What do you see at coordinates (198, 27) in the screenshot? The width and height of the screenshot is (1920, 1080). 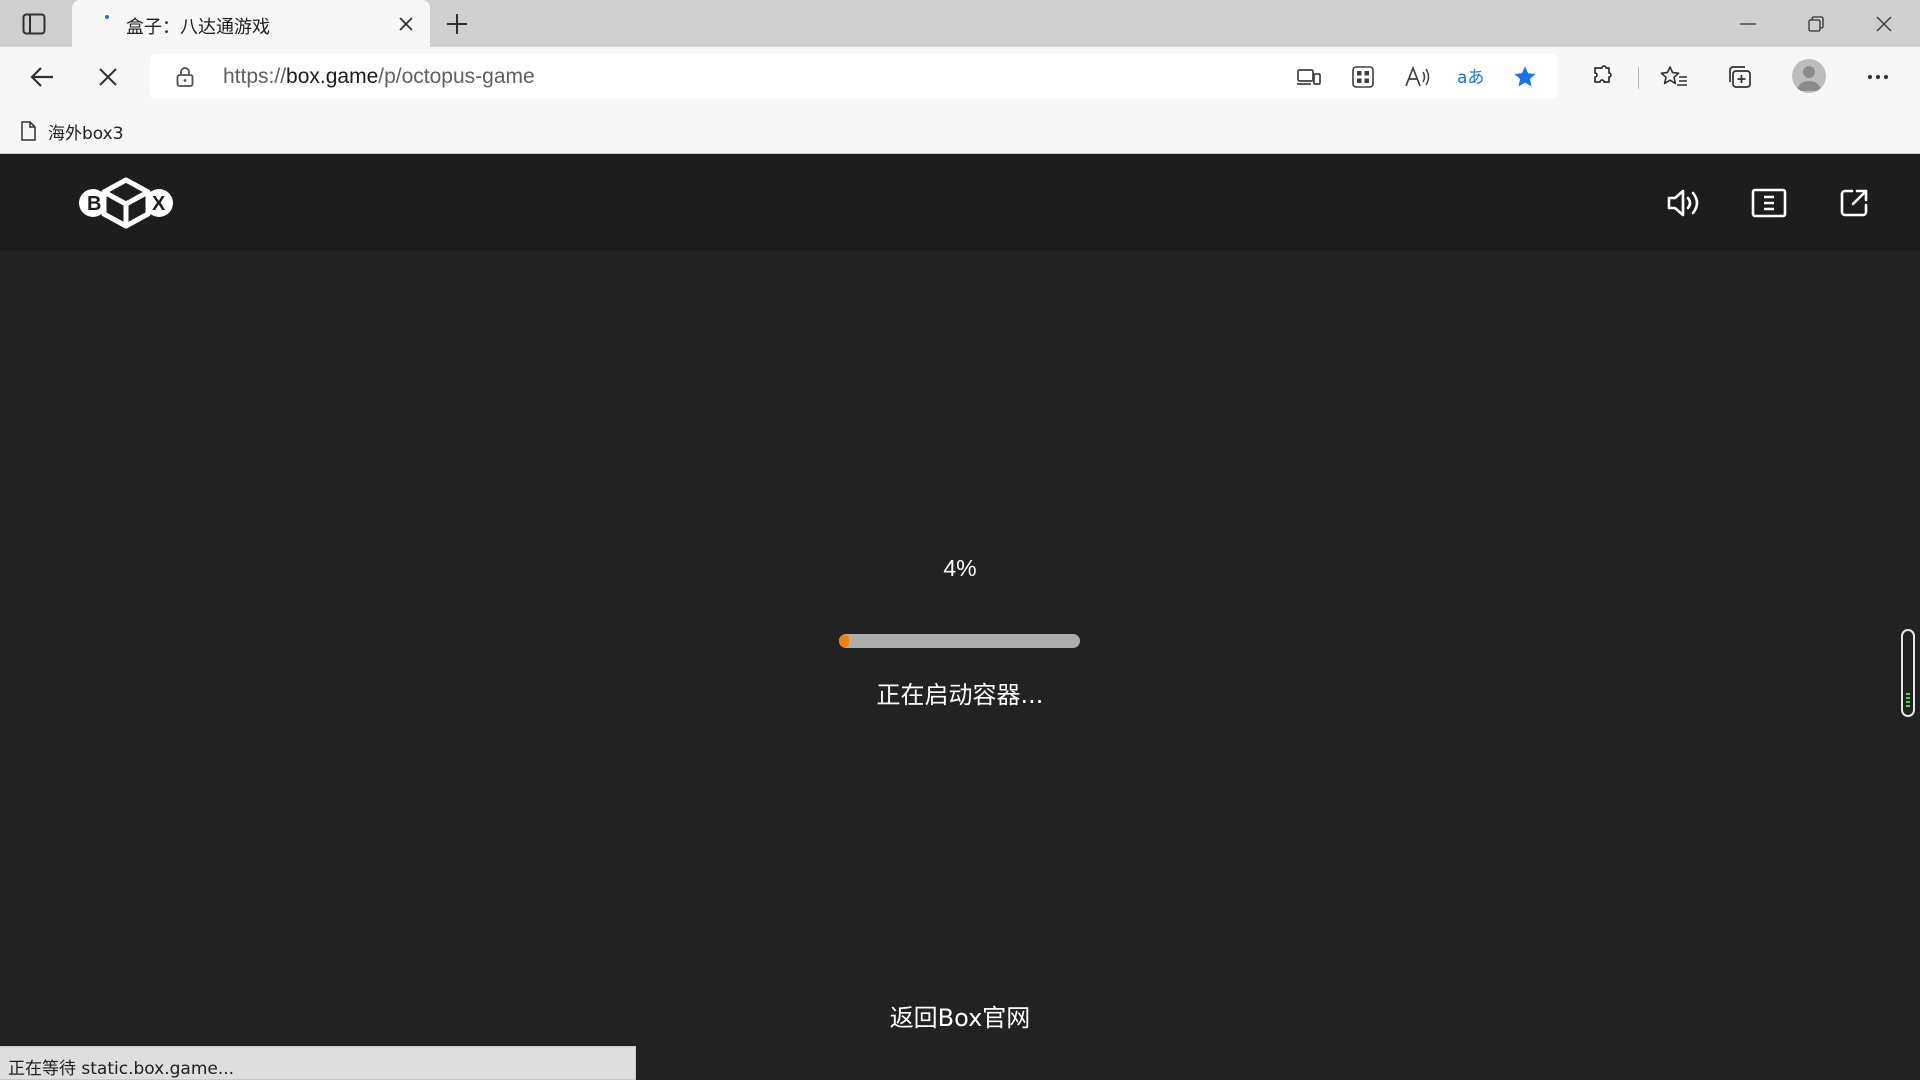 I see `tab-title: 盒子：八达通游戏` at bounding box center [198, 27].